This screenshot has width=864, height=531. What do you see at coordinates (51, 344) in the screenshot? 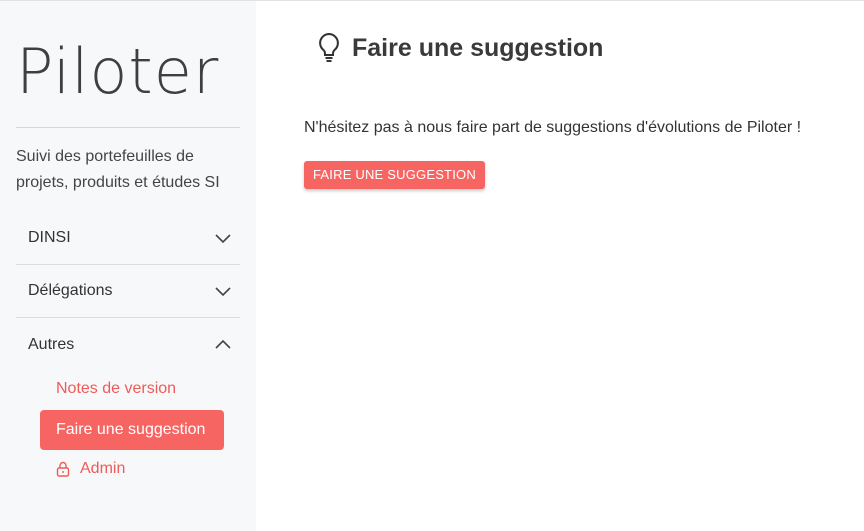
I see `sidebar-item-label: Autres` at bounding box center [51, 344].